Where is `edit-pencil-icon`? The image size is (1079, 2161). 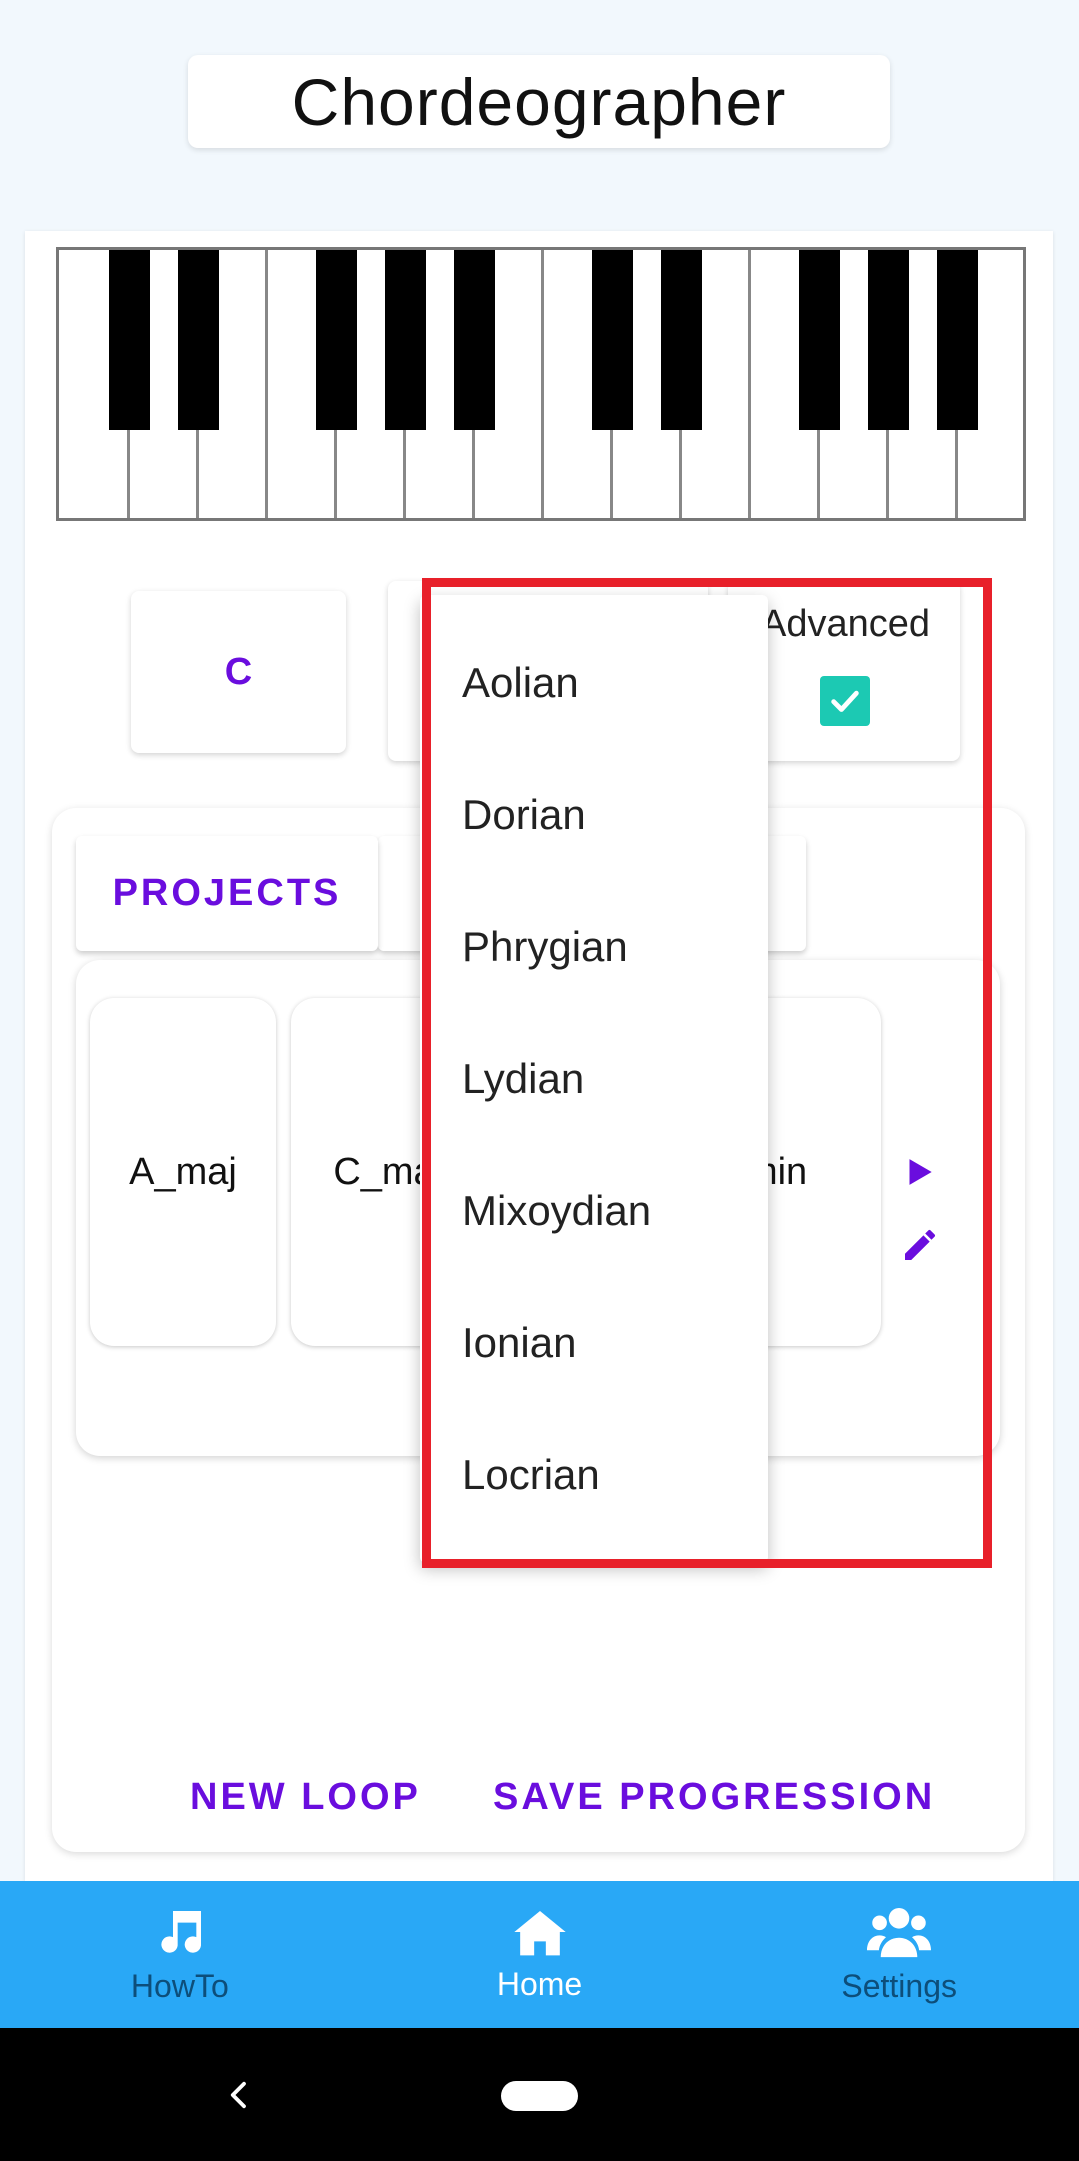 edit-pencil-icon is located at coordinates (920, 1245).